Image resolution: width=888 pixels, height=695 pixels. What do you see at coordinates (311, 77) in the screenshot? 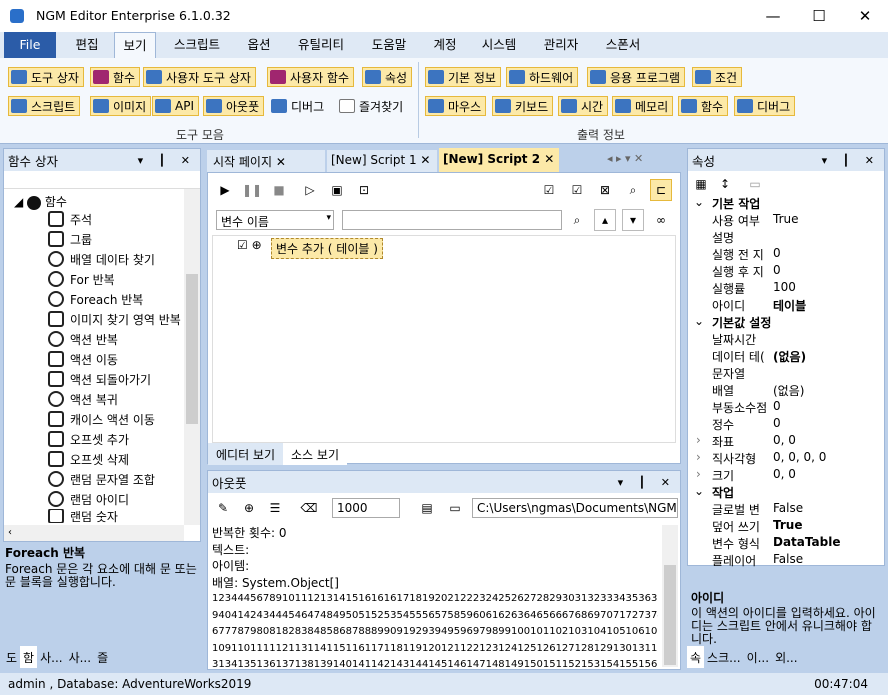
I see `user-function-button: 사용자 함수` at bounding box center [311, 77].